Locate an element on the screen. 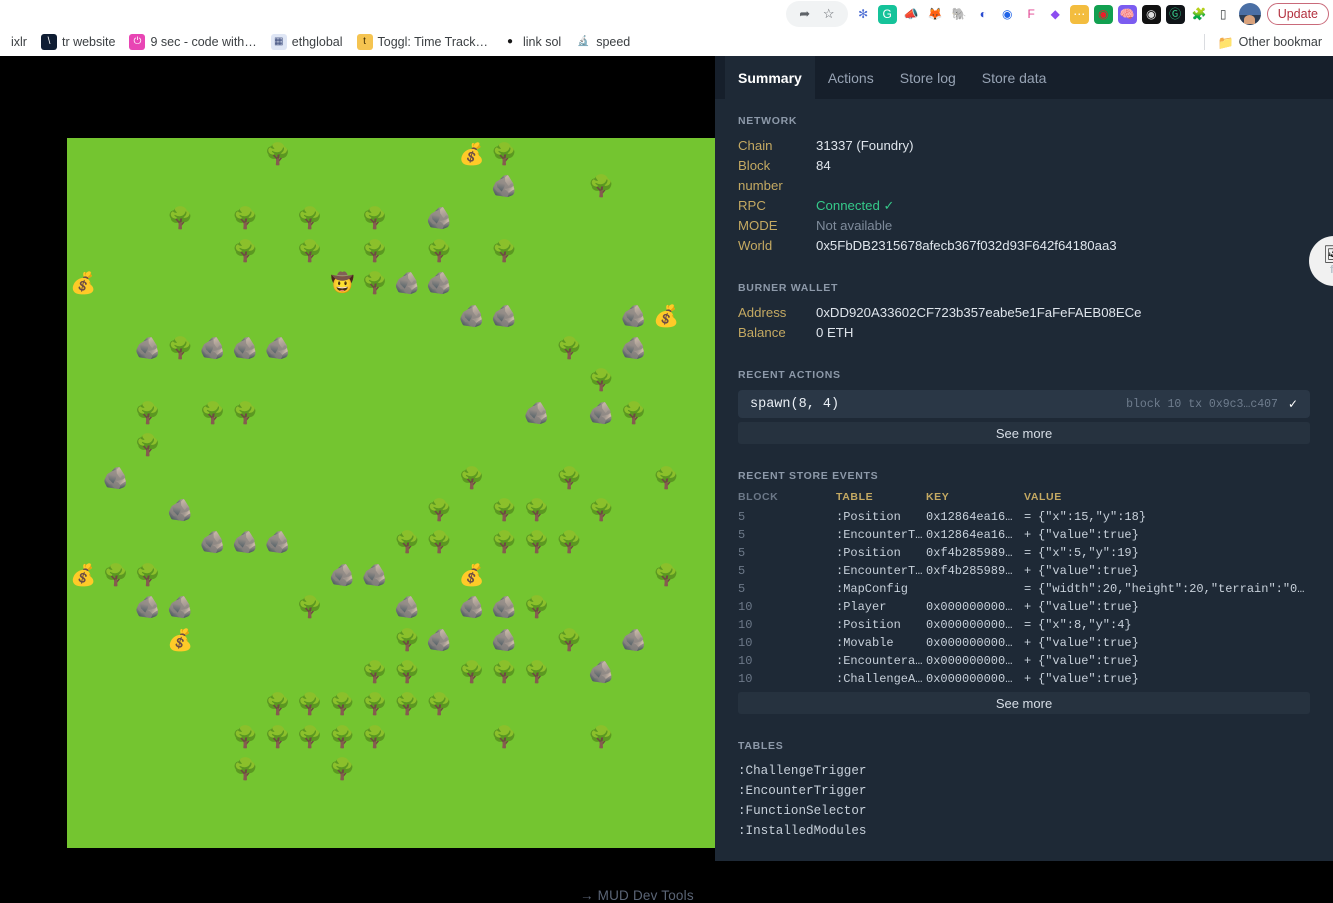  table-list-item: :EncounterTrigger is located at coordinates (1024, 791).